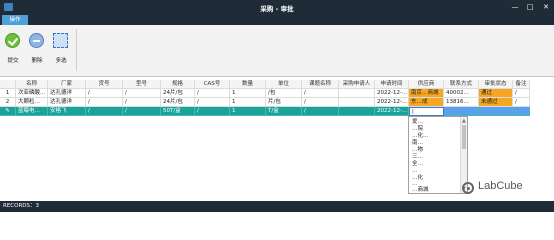  Describe the element at coordinates (284, 84) in the screenshot. I see `column-header: 单位` at that location.